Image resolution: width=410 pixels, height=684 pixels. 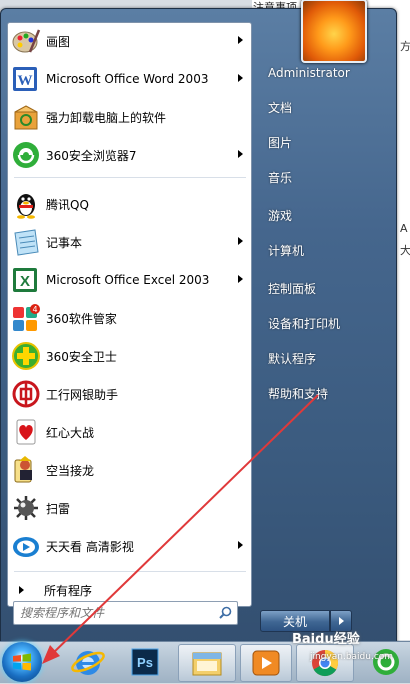 I want to click on program-video-player: 天天看 高清影视, so click(x=129, y=546).